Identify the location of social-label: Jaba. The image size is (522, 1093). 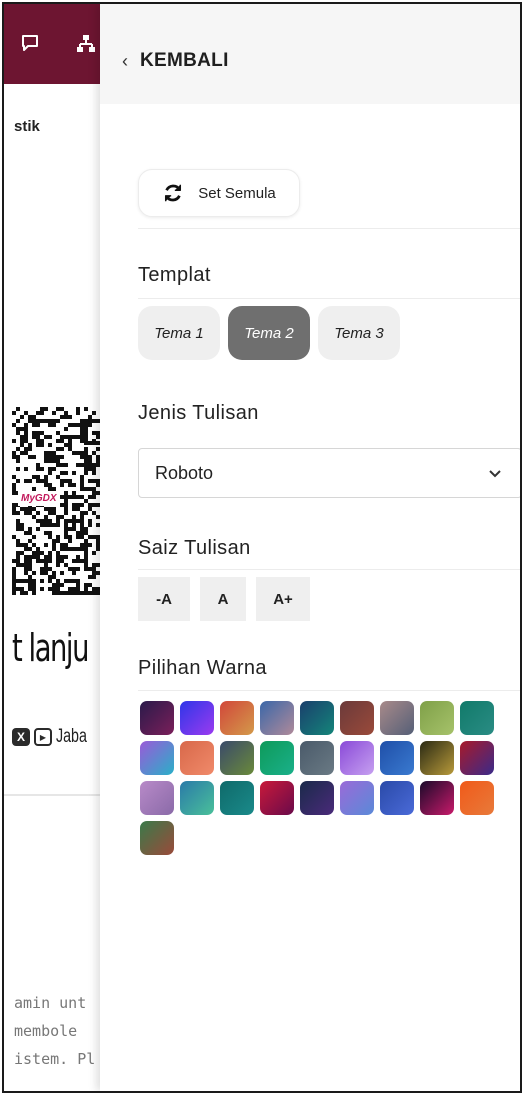
(71, 737).